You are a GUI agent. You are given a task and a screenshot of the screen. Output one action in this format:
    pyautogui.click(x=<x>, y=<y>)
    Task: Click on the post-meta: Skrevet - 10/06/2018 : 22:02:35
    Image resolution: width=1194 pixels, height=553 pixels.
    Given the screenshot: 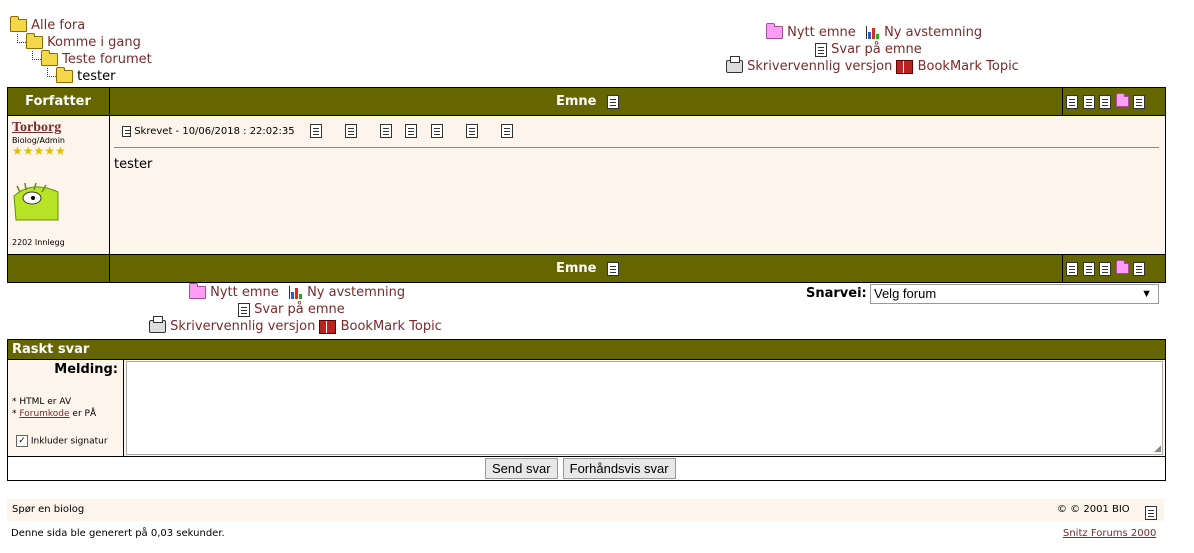 What is the action you would take?
    pyautogui.click(x=317, y=131)
    